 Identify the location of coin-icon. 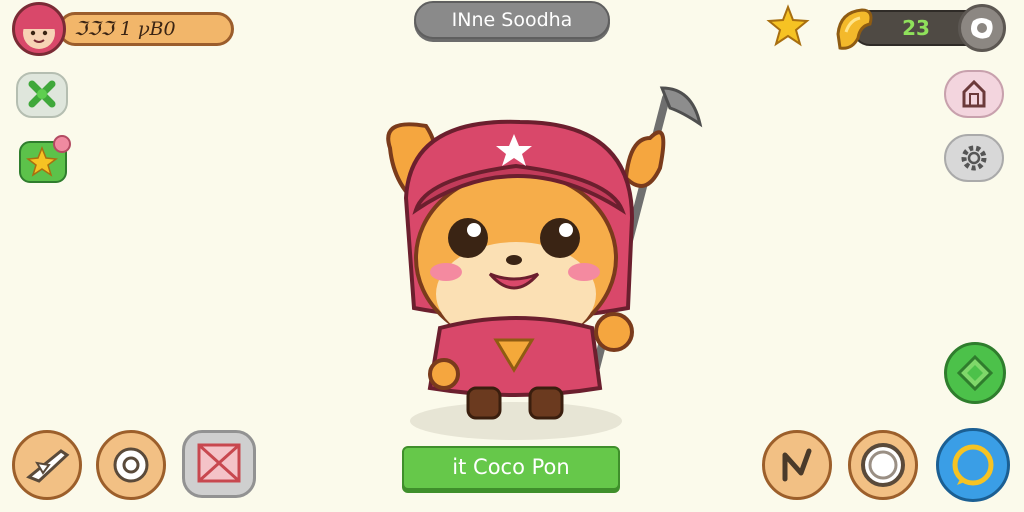
(856, 28).